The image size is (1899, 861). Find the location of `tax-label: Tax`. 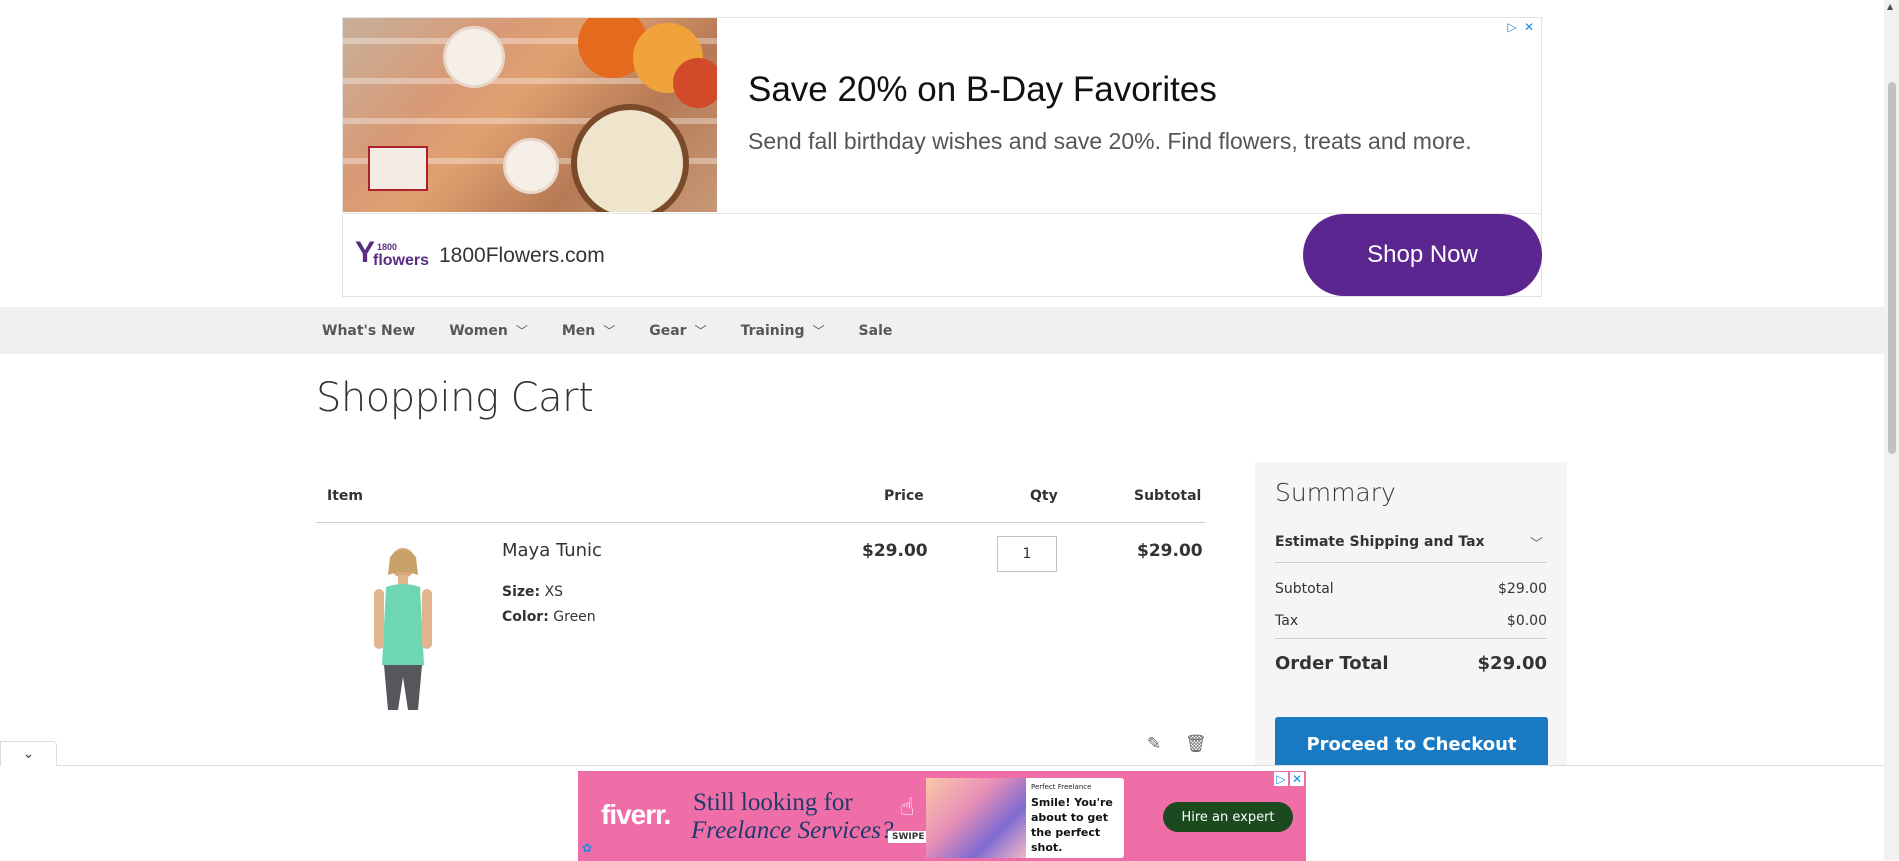

tax-label: Tax is located at coordinates (1287, 621).